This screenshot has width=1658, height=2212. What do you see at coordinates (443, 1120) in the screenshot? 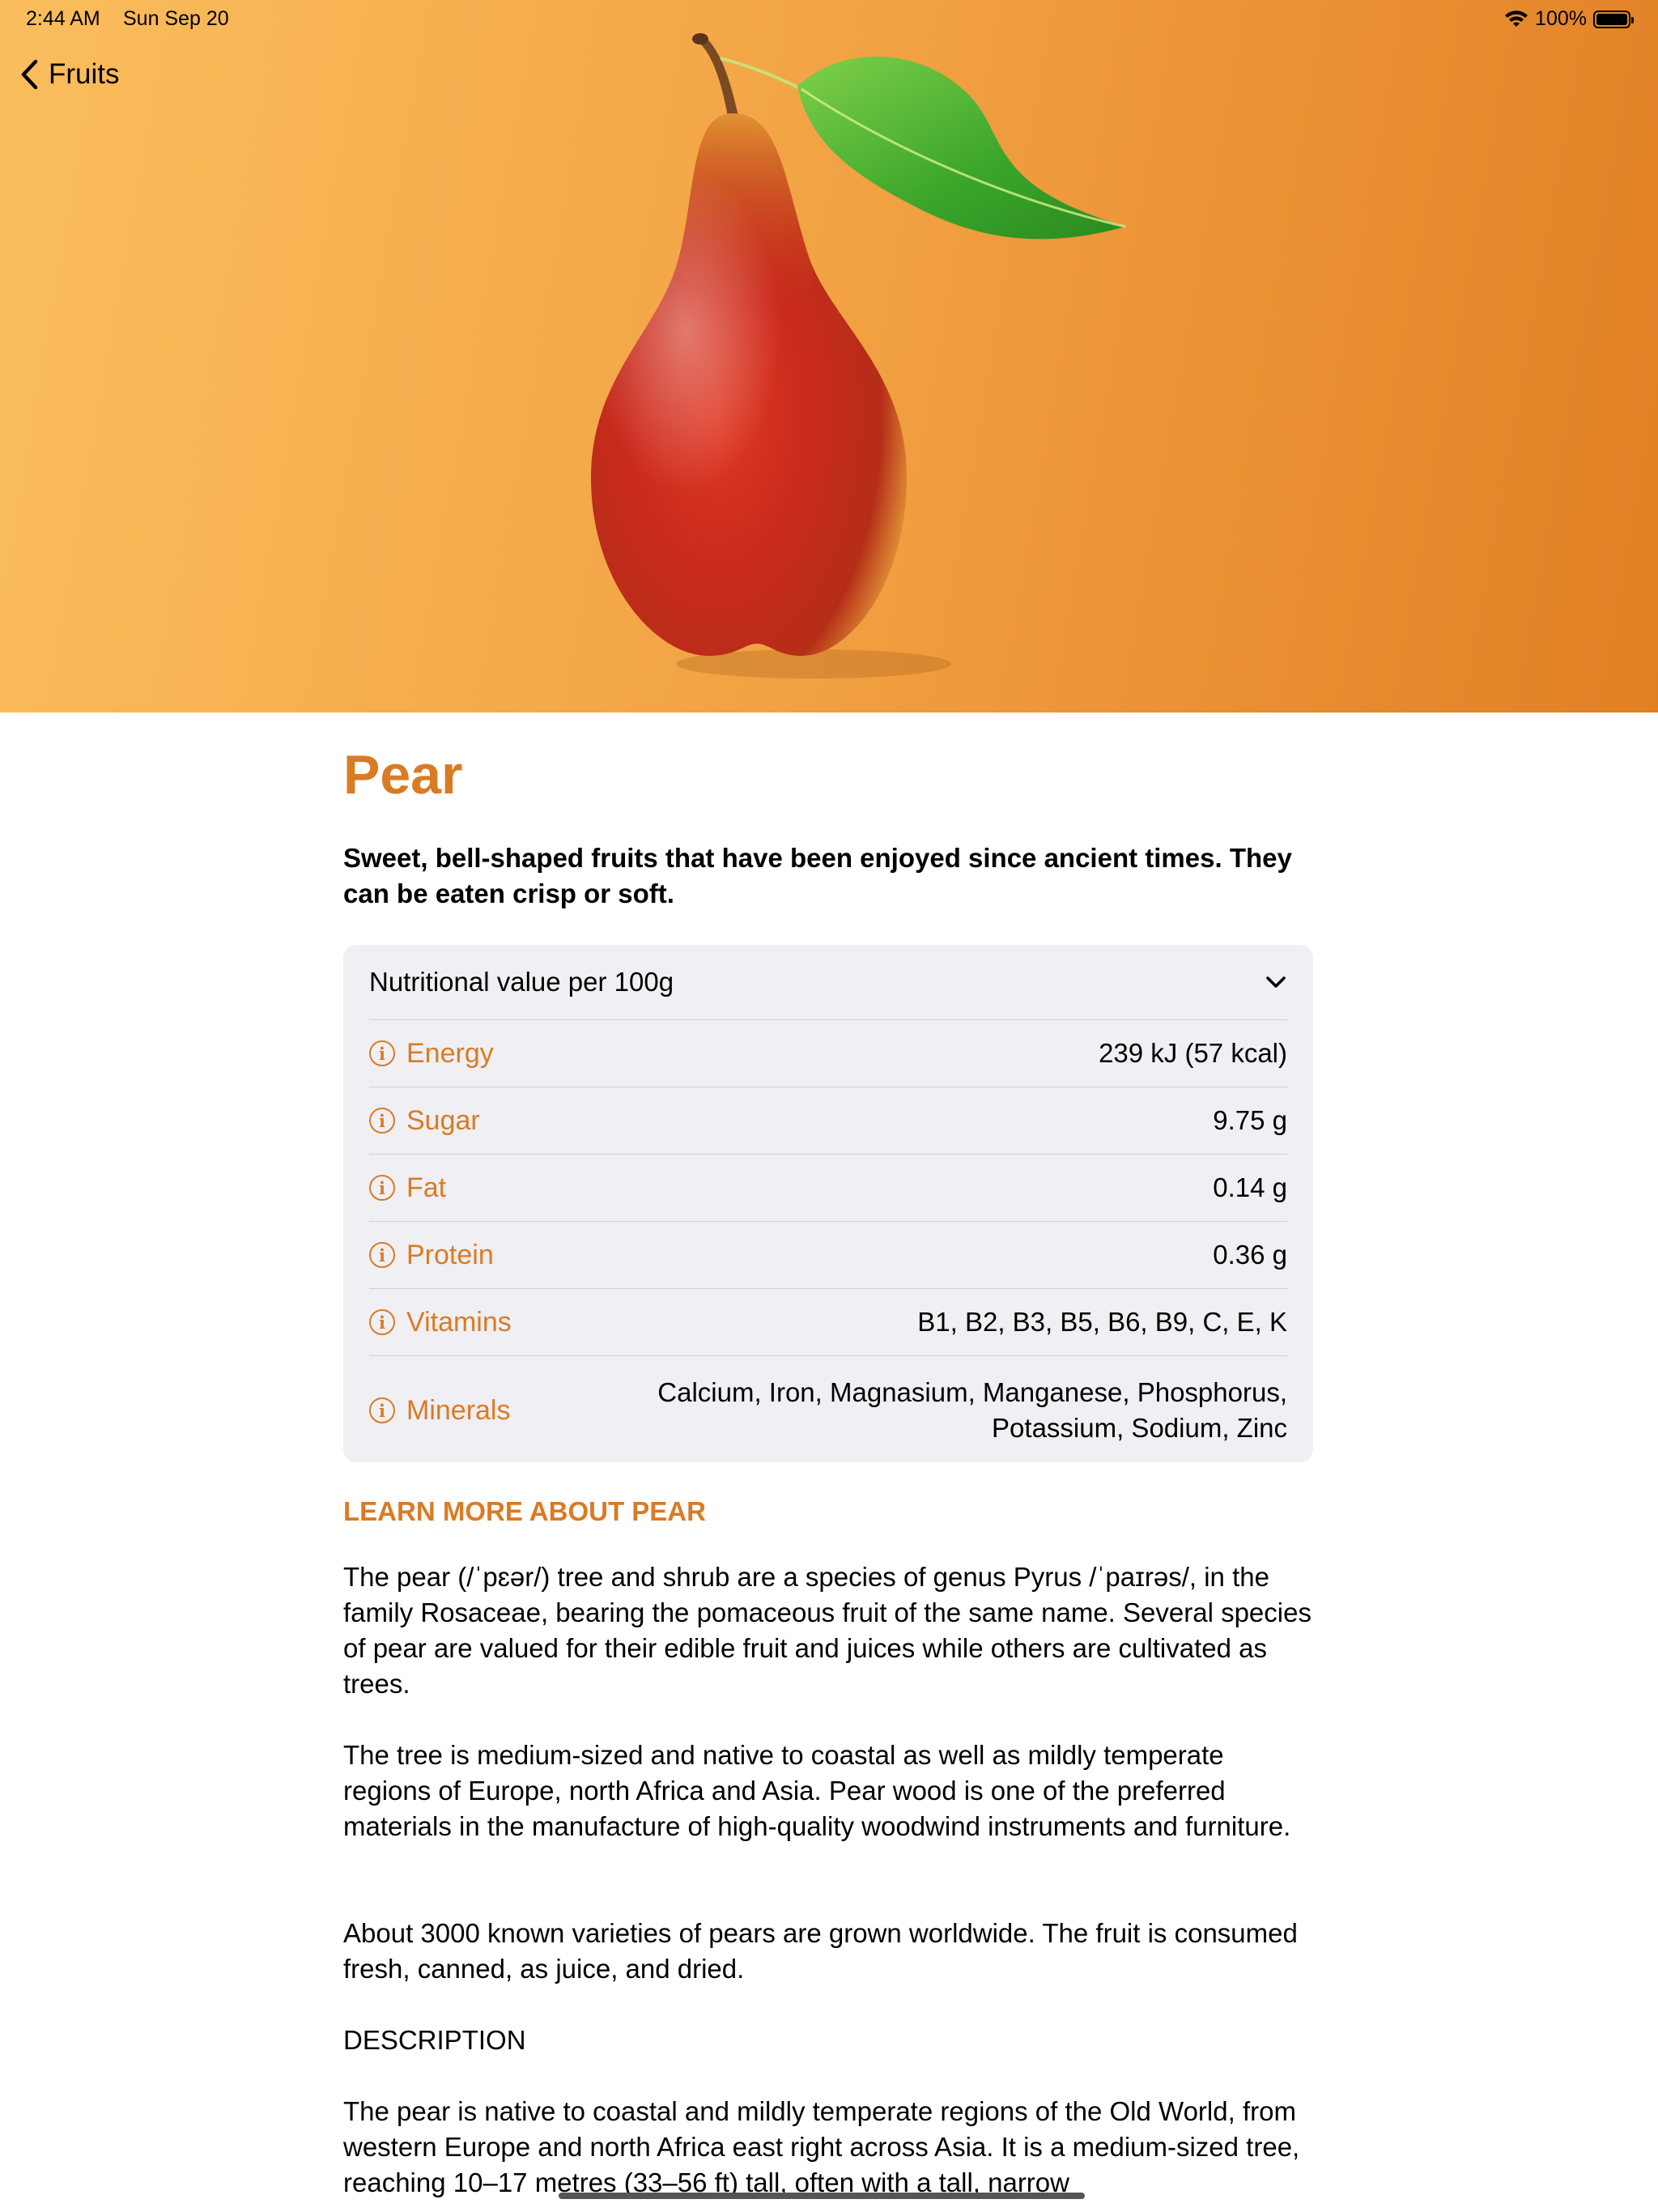
I see `nutrition-label-text: Sugar` at bounding box center [443, 1120].